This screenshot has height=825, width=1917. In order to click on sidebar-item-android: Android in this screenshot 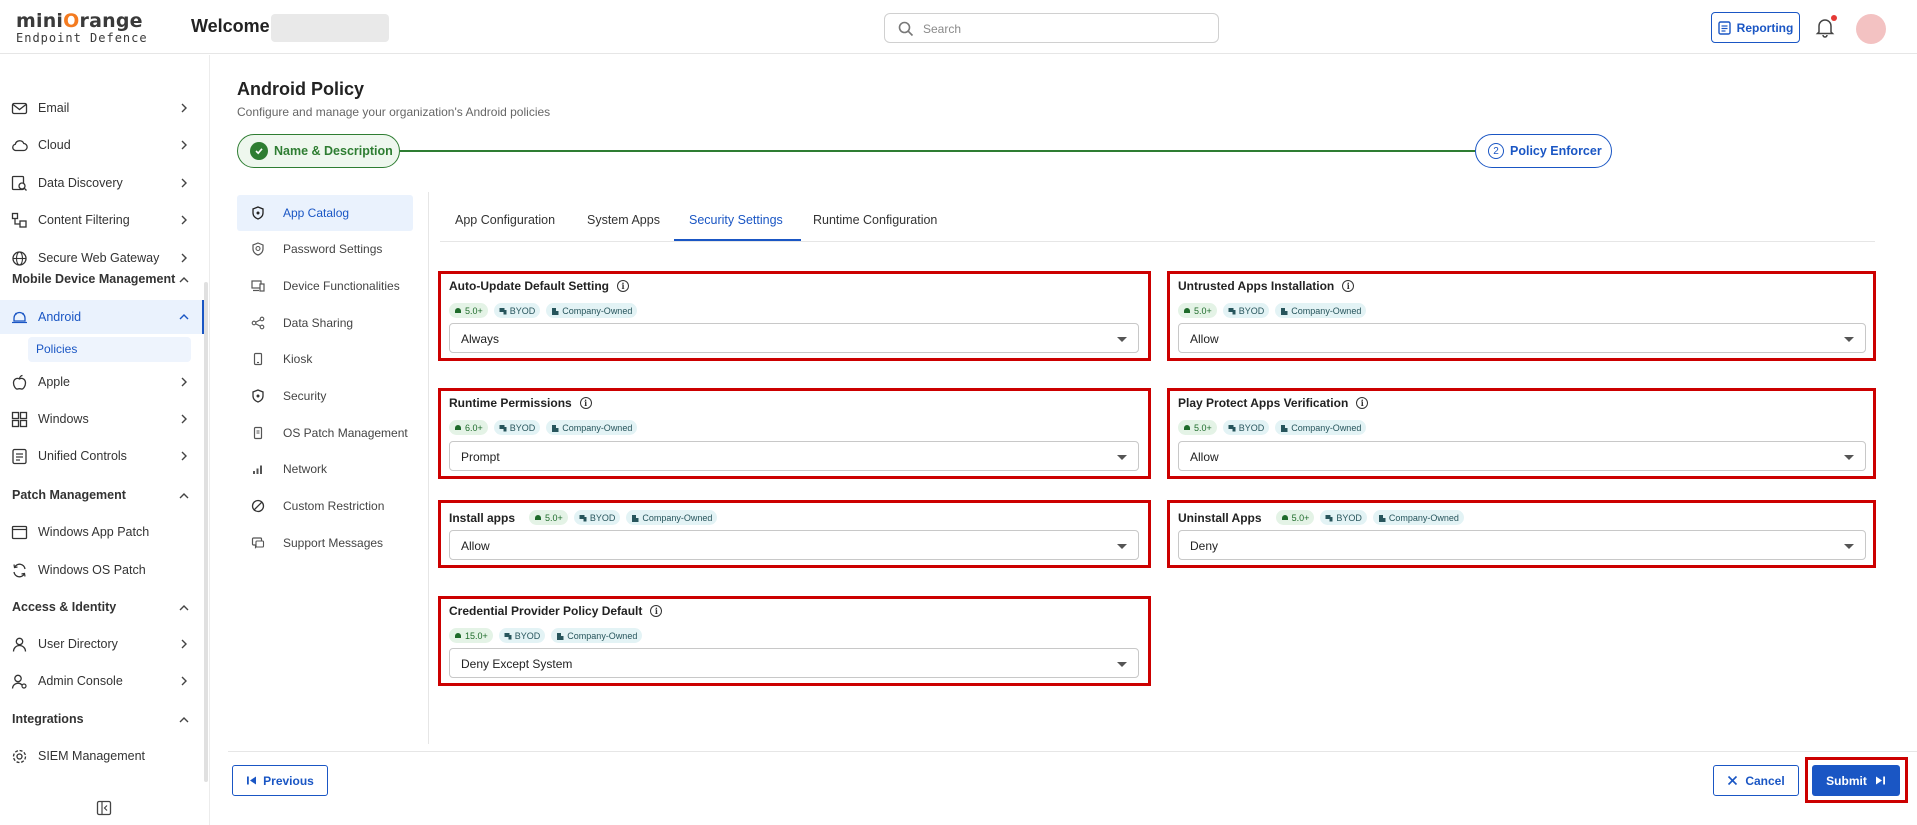, I will do `click(102, 317)`.